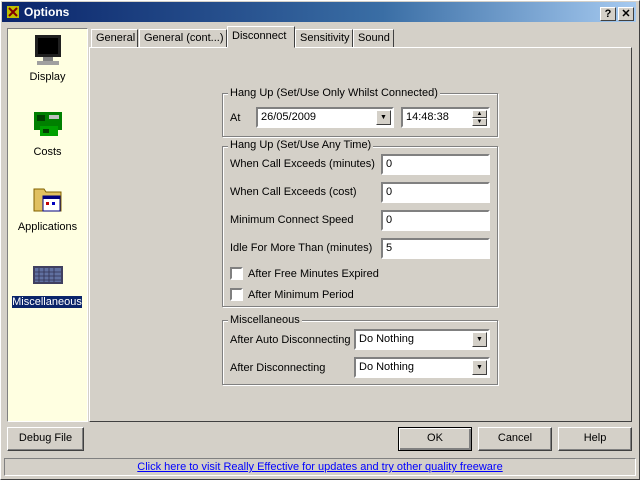  Describe the element at coordinates (435, 164) in the screenshot. I see `call-minutes-input: 0` at that location.